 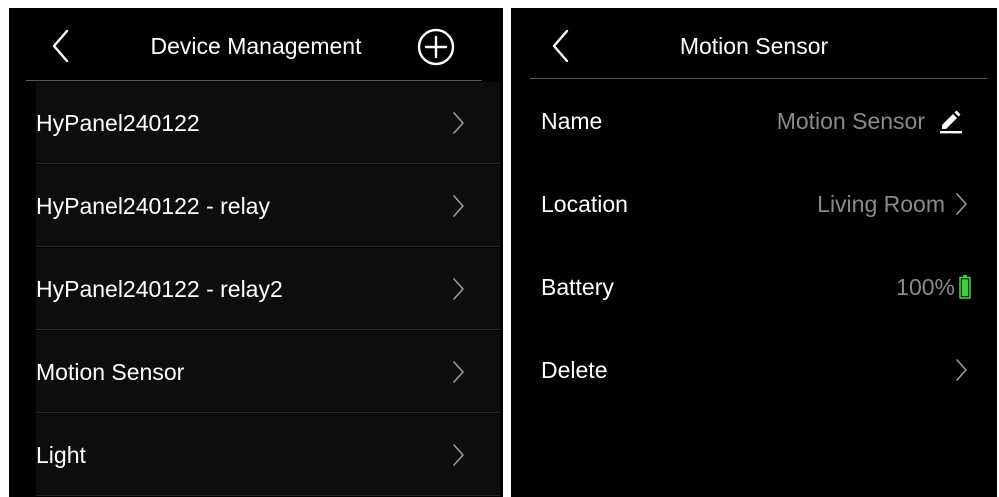 I want to click on device-list-item: HyPanel240122 - relay2, so click(x=268, y=289).